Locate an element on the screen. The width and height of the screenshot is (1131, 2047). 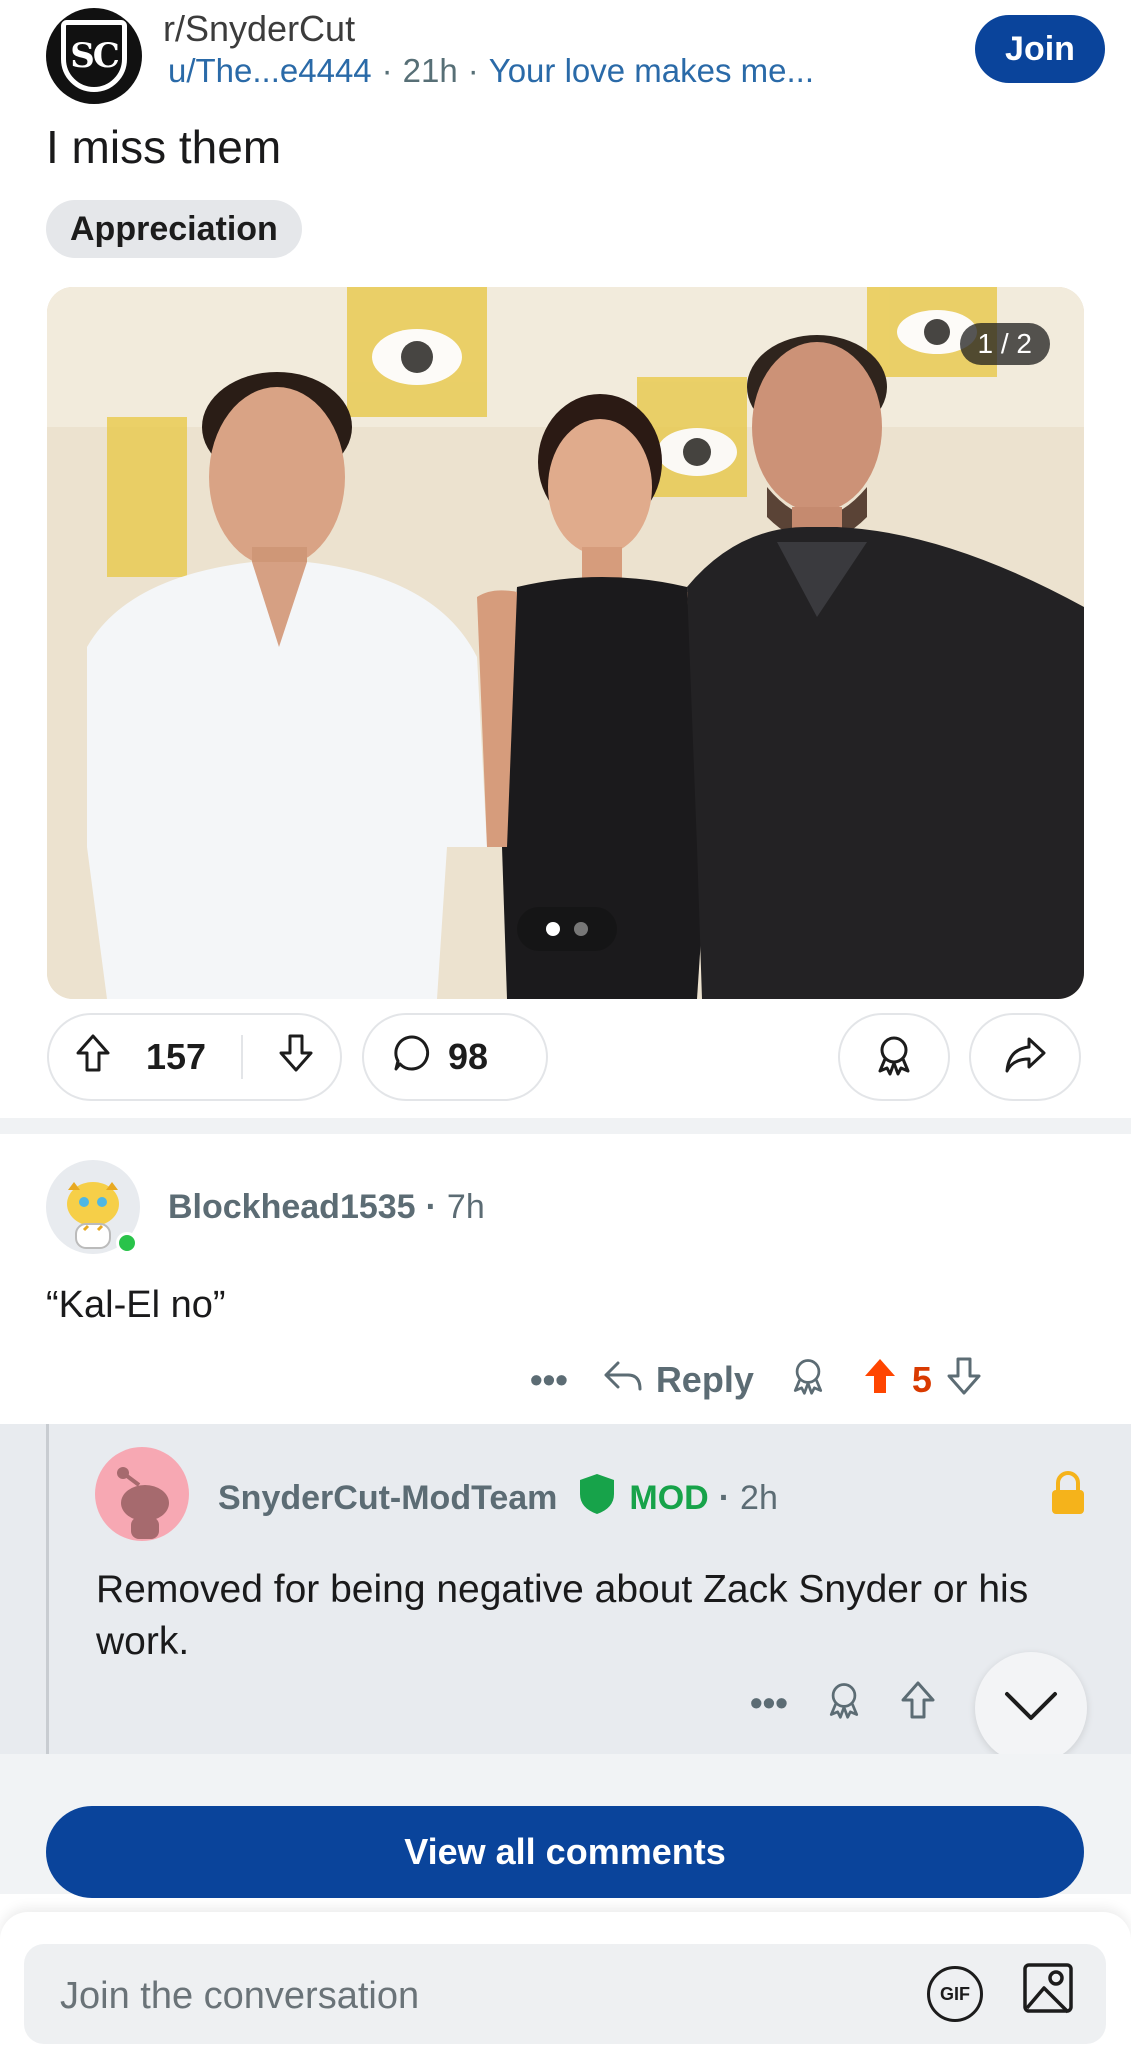
join-button: Join is located at coordinates (1040, 49).